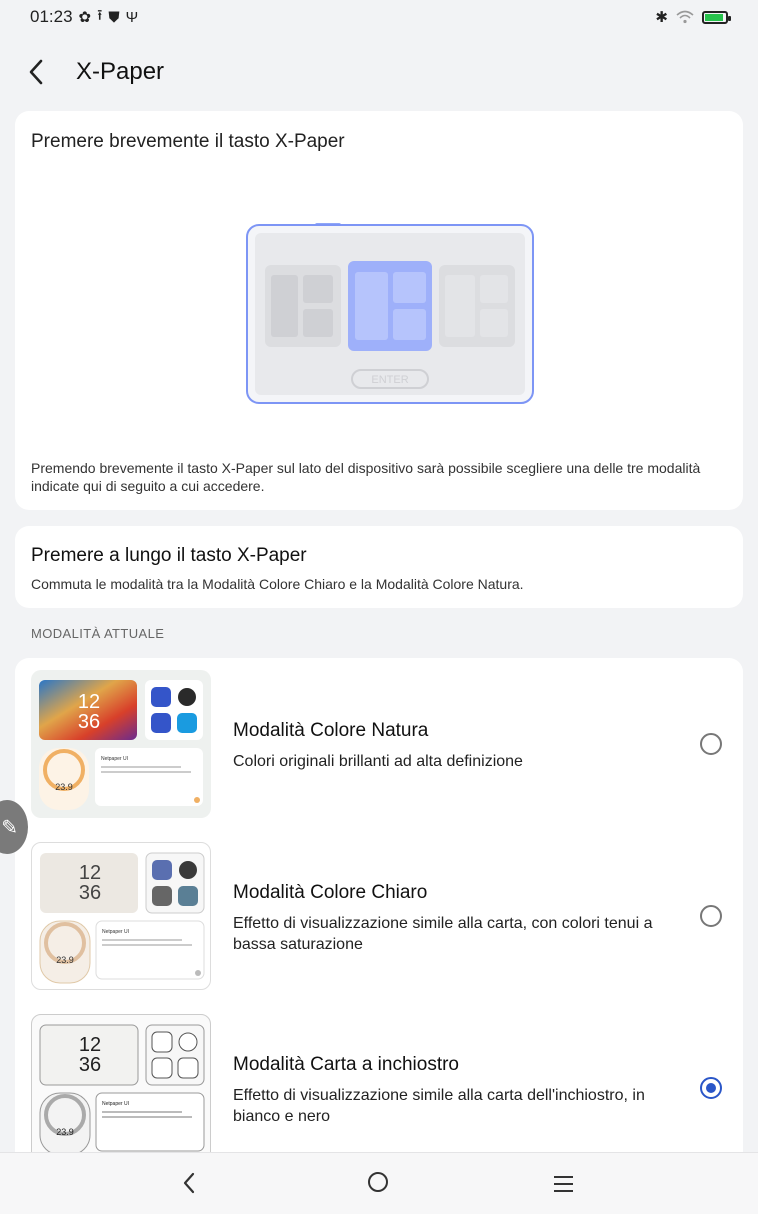 The image size is (758, 1214). What do you see at coordinates (379, 72) in the screenshot?
I see `app-header: X-Paper` at bounding box center [379, 72].